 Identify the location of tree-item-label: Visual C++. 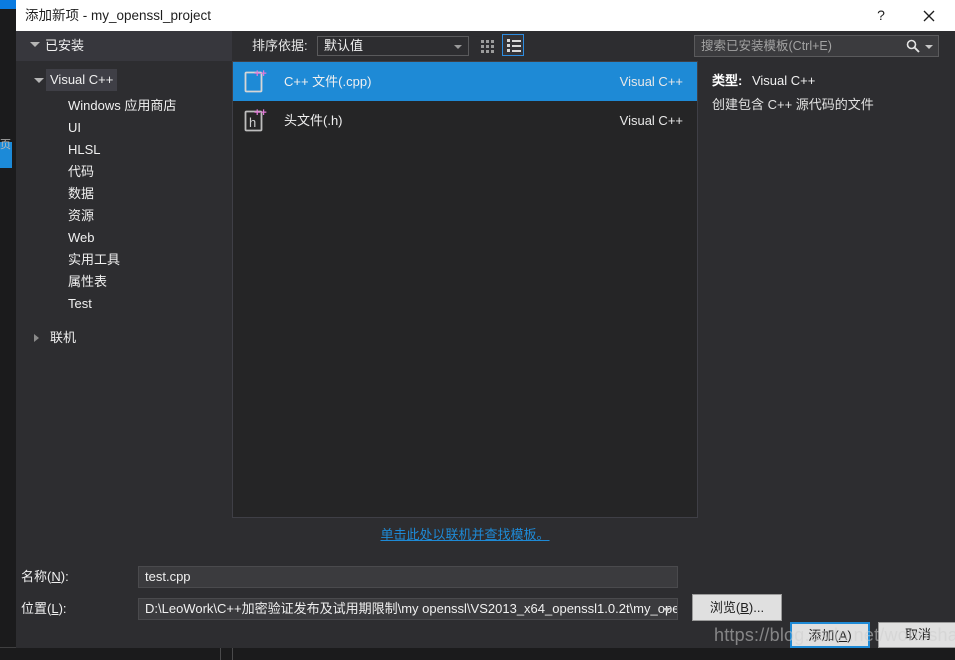
(82, 80).